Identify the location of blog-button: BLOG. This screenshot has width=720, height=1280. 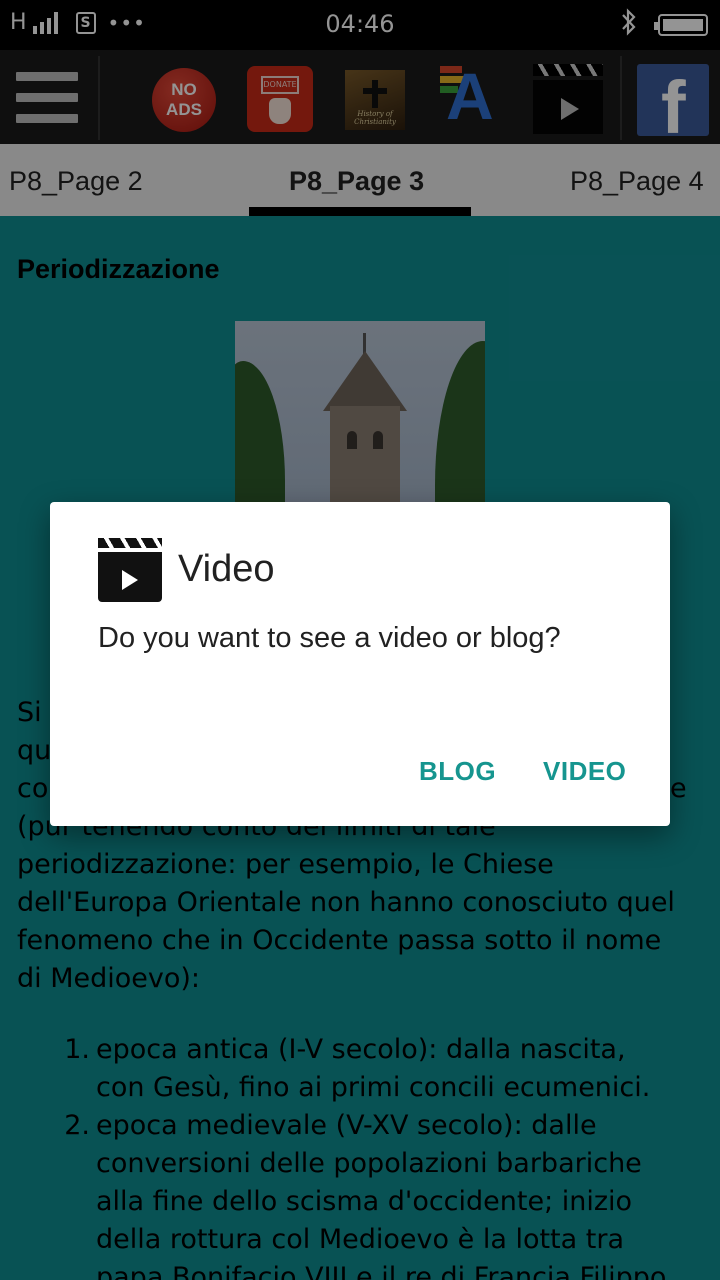
(457, 771).